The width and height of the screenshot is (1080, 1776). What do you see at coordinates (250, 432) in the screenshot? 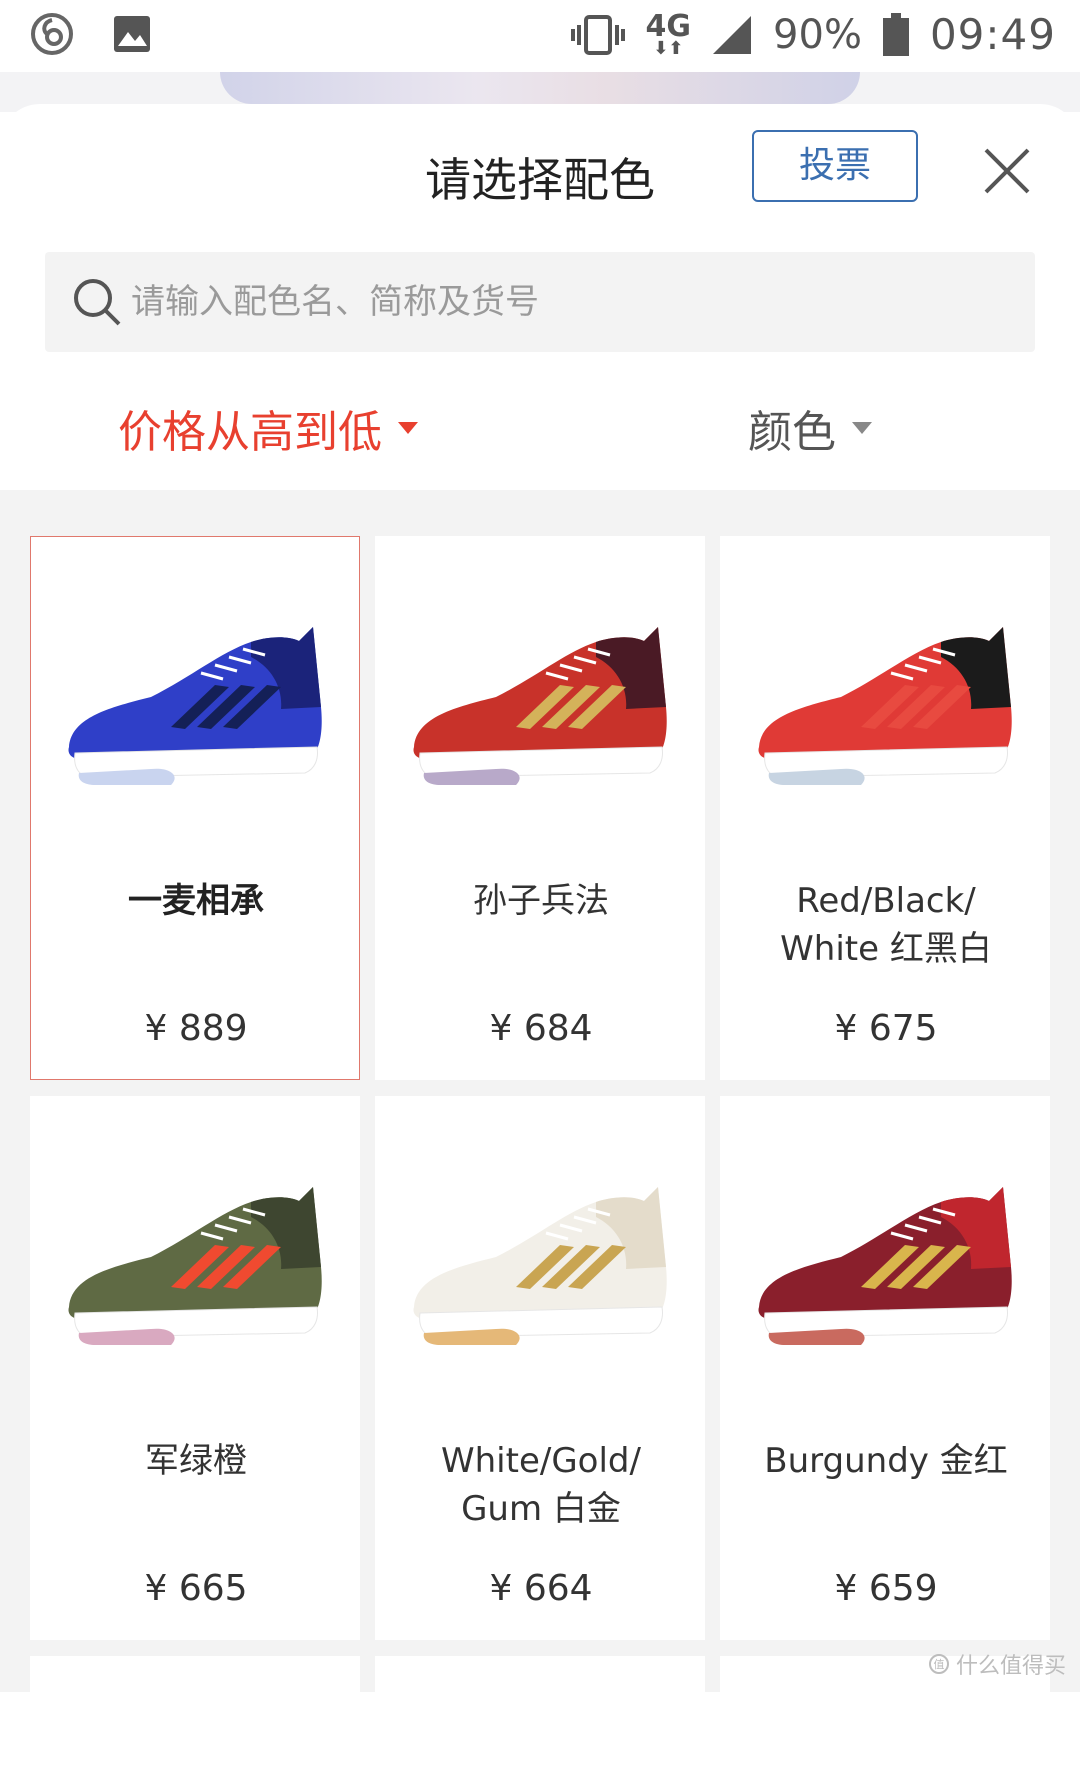
I see `sort-price-label: 价格从高到低` at bounding box center [250, 432].